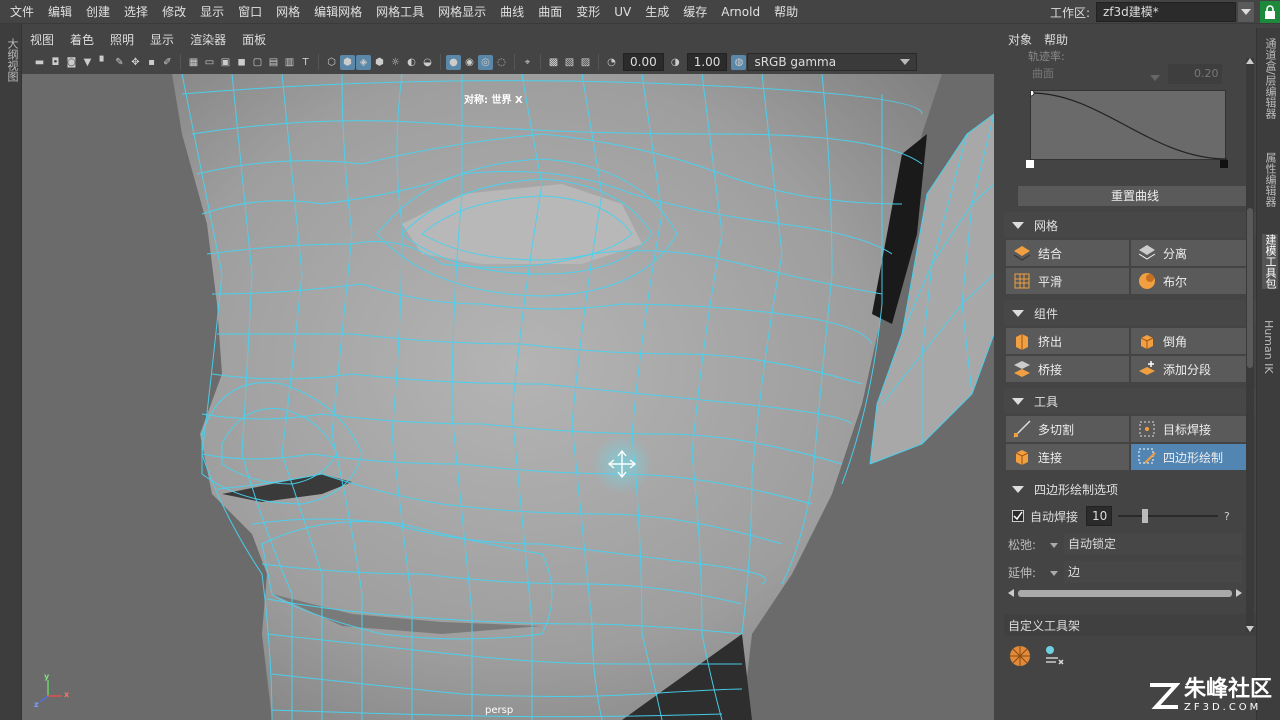 The height and width of the screenshot is (720, 1280). Describe the element at coordinates (1054, 656) in the screenshot. I see `camera-tool-icon` at that location.